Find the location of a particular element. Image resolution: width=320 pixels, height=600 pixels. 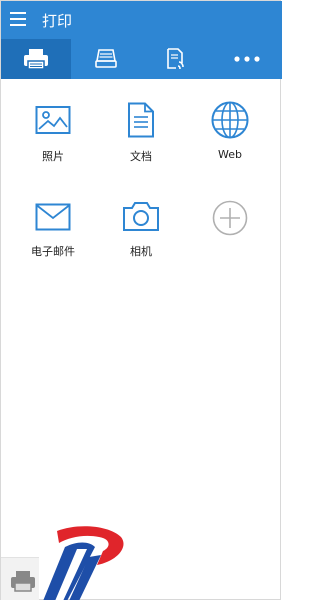

add-source-button is located at coordinates (230, 235).